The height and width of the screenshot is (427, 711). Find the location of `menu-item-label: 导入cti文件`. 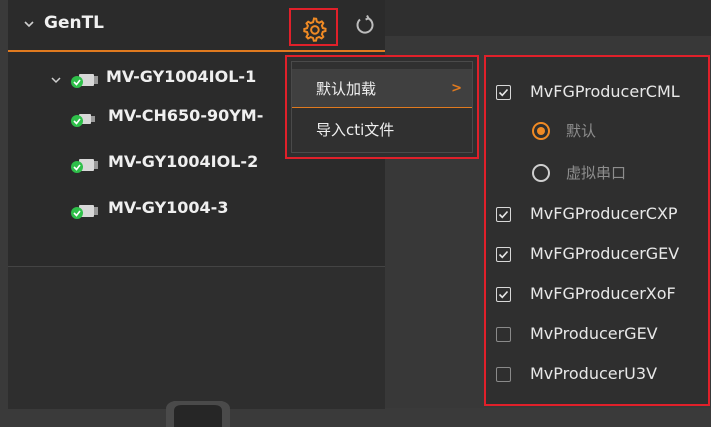

menu-item-label: 导入cti文件 is located at coordinates (355, 130).